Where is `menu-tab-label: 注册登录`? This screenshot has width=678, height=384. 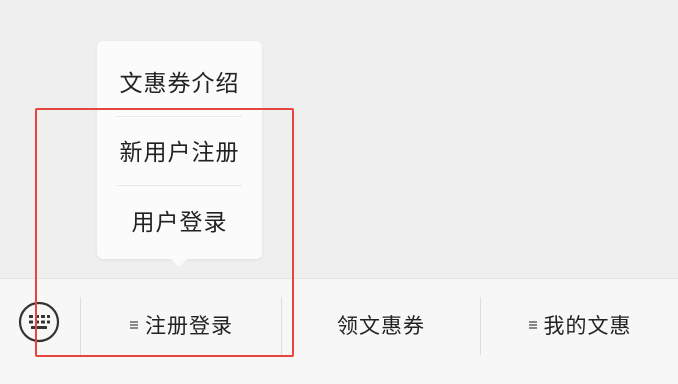 menu-tab-label: 注册登录 is located at coordinates (189, 326).